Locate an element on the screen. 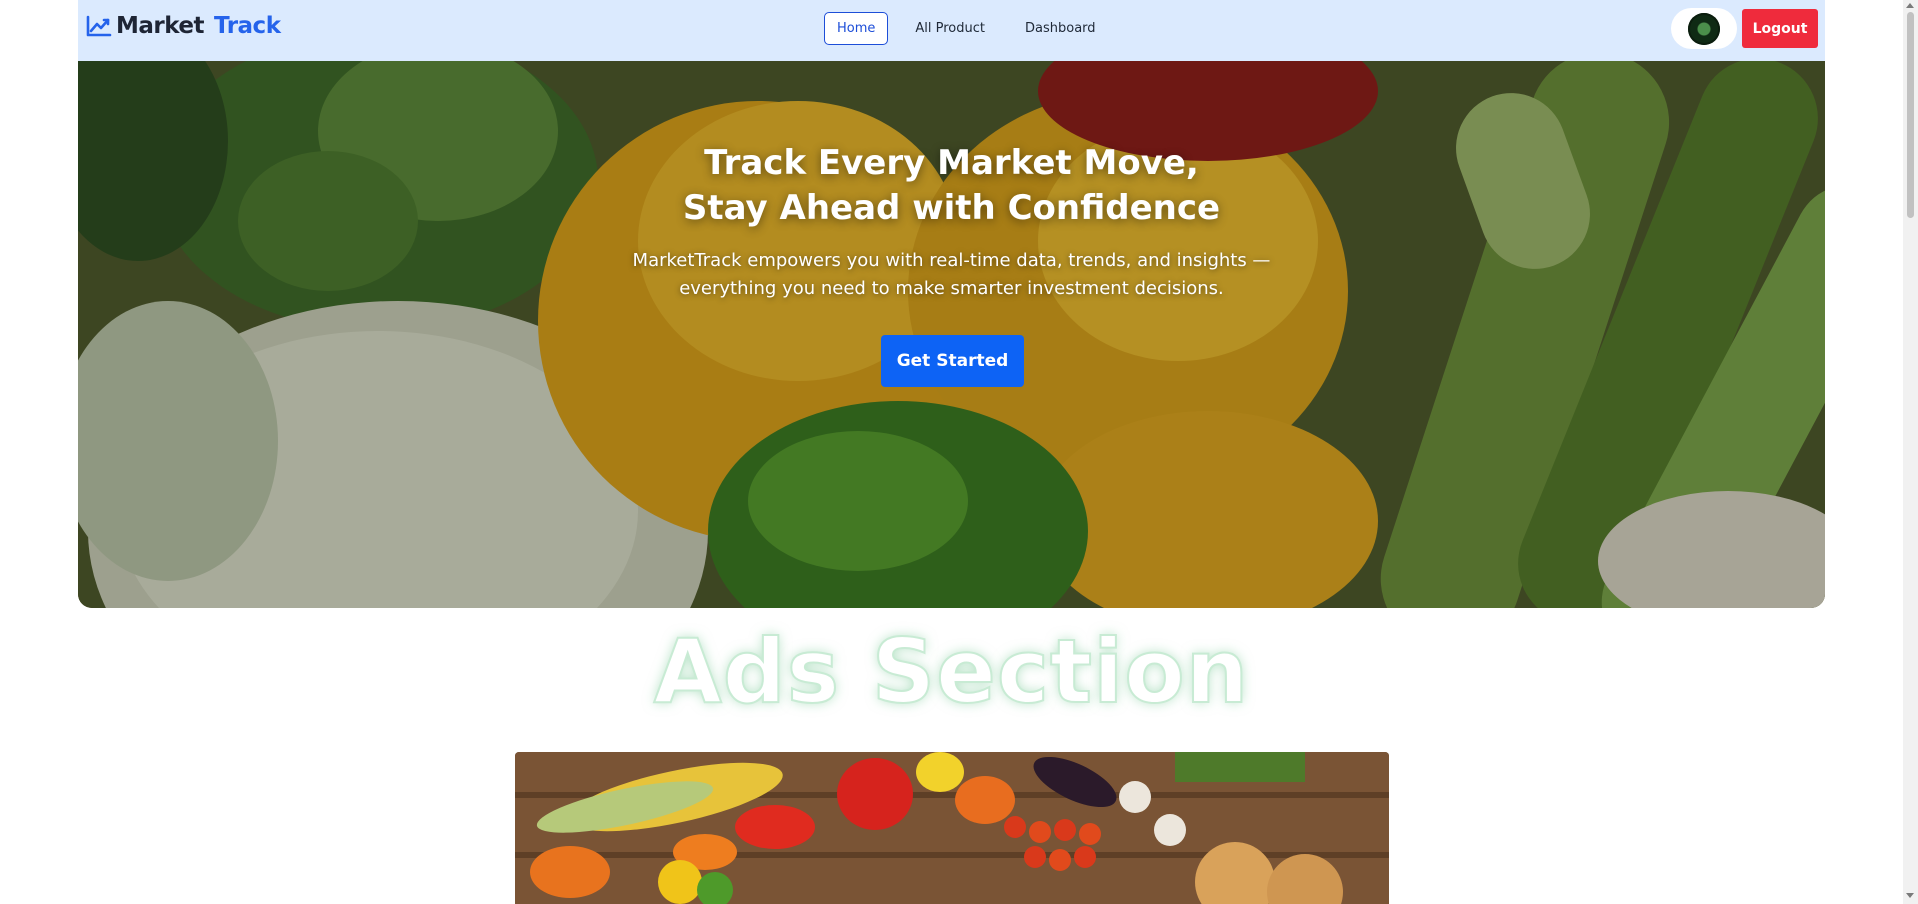  ads-section-title: Ads Section is located at coordinates (951, 671).